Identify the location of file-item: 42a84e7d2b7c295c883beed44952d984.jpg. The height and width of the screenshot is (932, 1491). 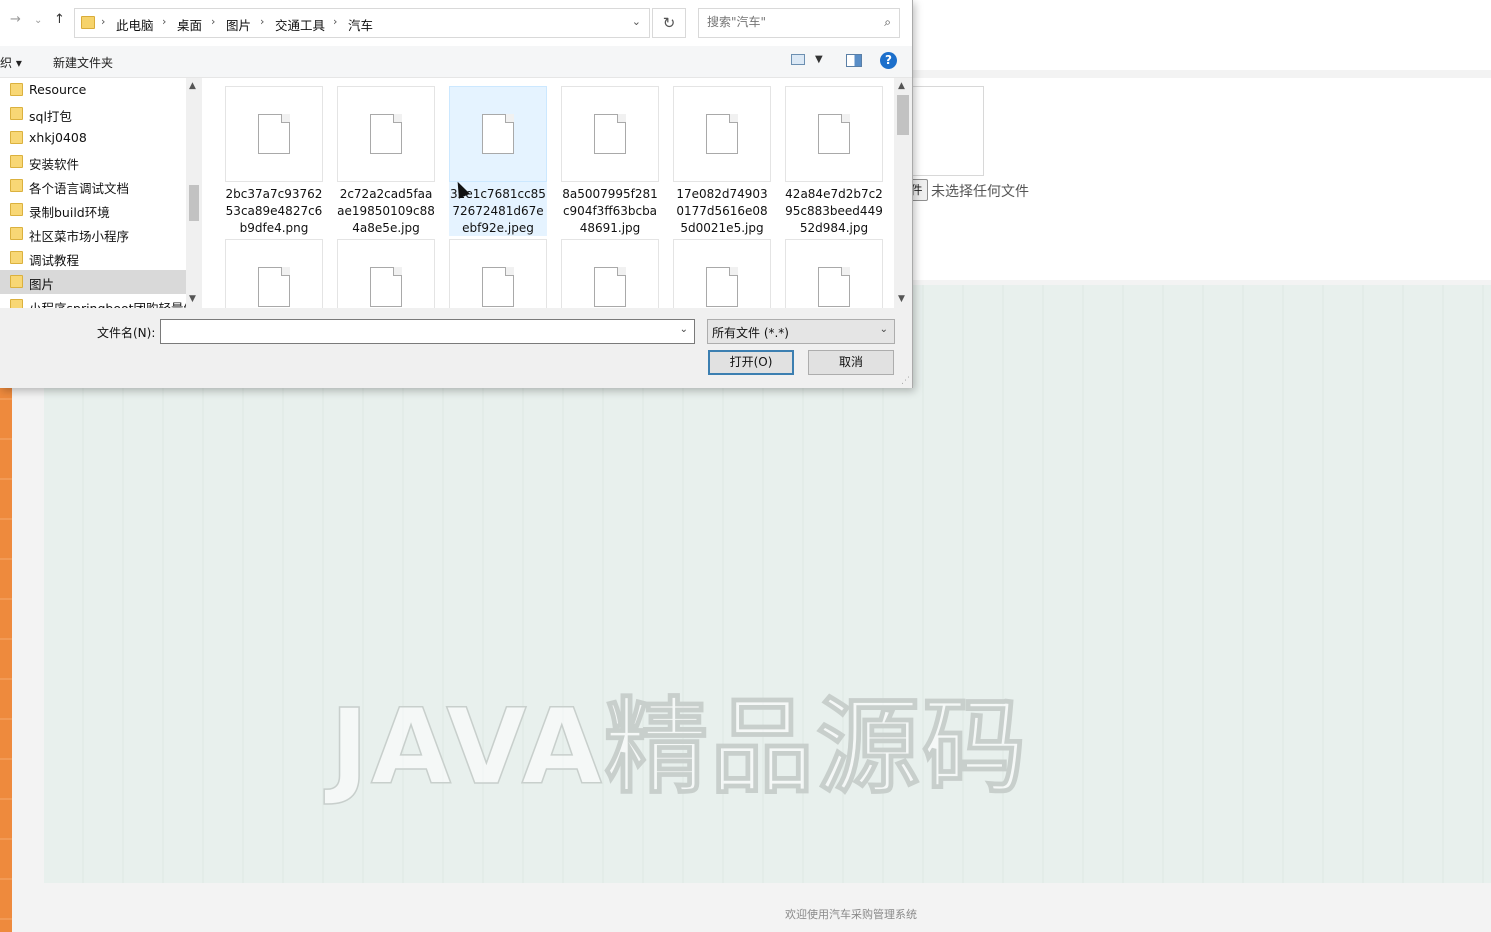
(834, 161).